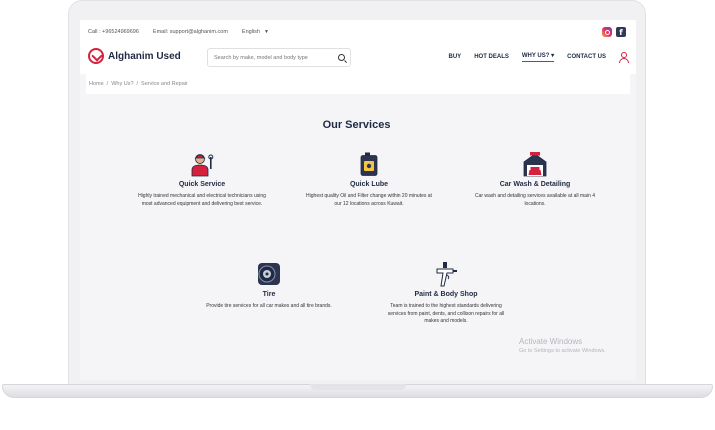 The width and height of the screenshot is (715, 430). What do you see at coordinates (190, 32) in the screenshot?
I see `email-link: Email: support@alghanim.com` at bounding box center [190, 32].